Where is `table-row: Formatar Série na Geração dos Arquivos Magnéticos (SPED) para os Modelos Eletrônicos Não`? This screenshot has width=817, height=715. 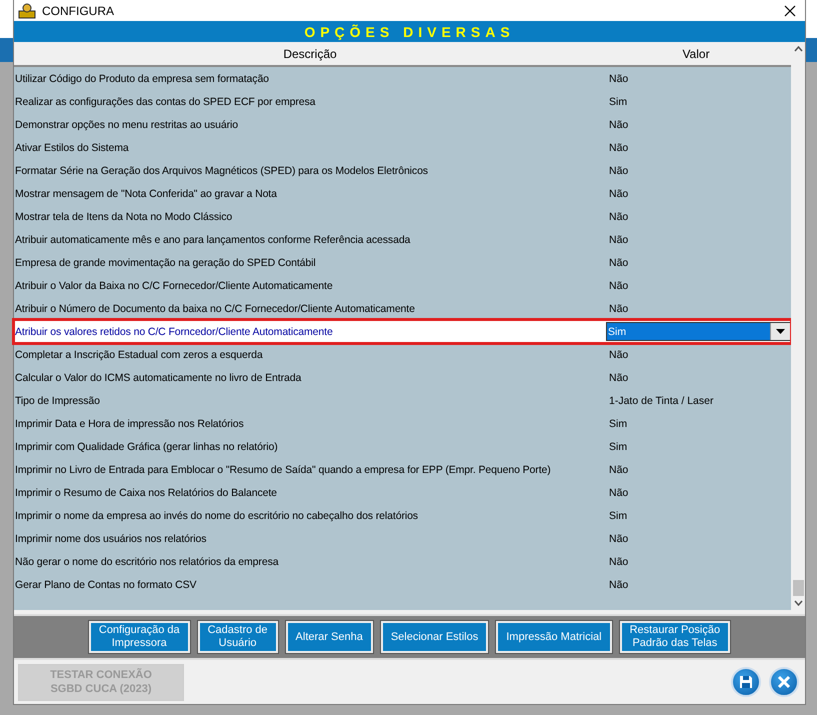
table-row: Formatar Série na Geração dos Arquivos Magnéticos (SPED) para os Modelos Eletrônicos Não is located at coordinates (402, 170).